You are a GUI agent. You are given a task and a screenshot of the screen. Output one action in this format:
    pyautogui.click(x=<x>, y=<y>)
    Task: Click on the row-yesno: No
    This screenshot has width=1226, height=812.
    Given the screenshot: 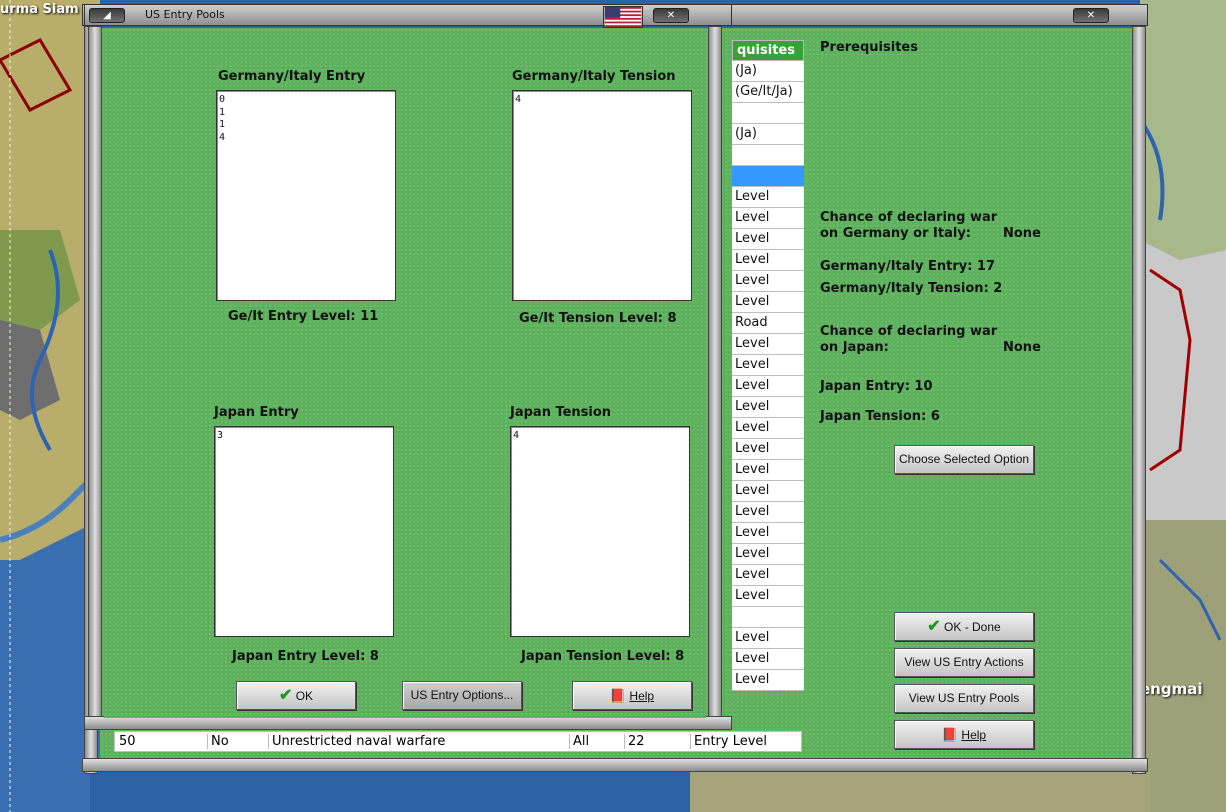 What is the action you would take?
    pyautogui.click(x=218, y=741)
    